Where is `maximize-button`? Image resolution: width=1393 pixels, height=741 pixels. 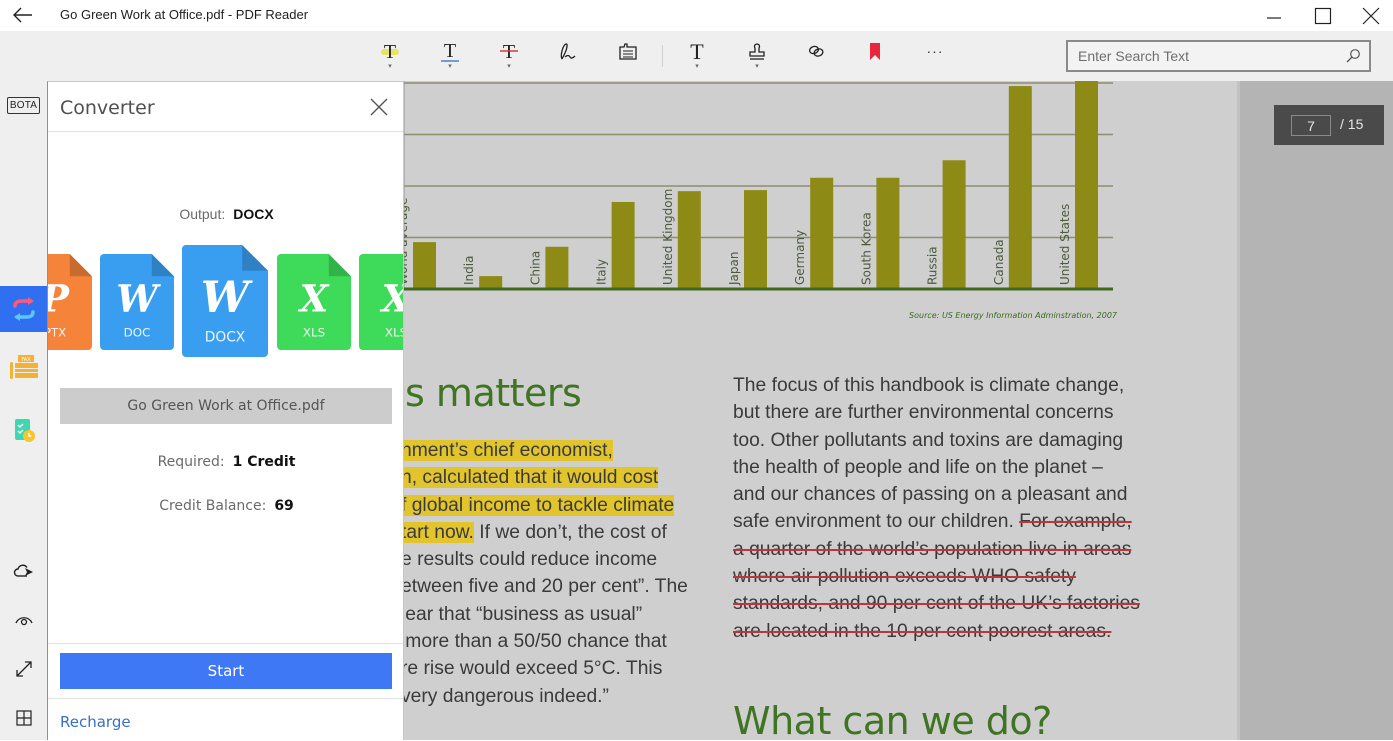 maximize-button is located at coordinates (1323, 15).